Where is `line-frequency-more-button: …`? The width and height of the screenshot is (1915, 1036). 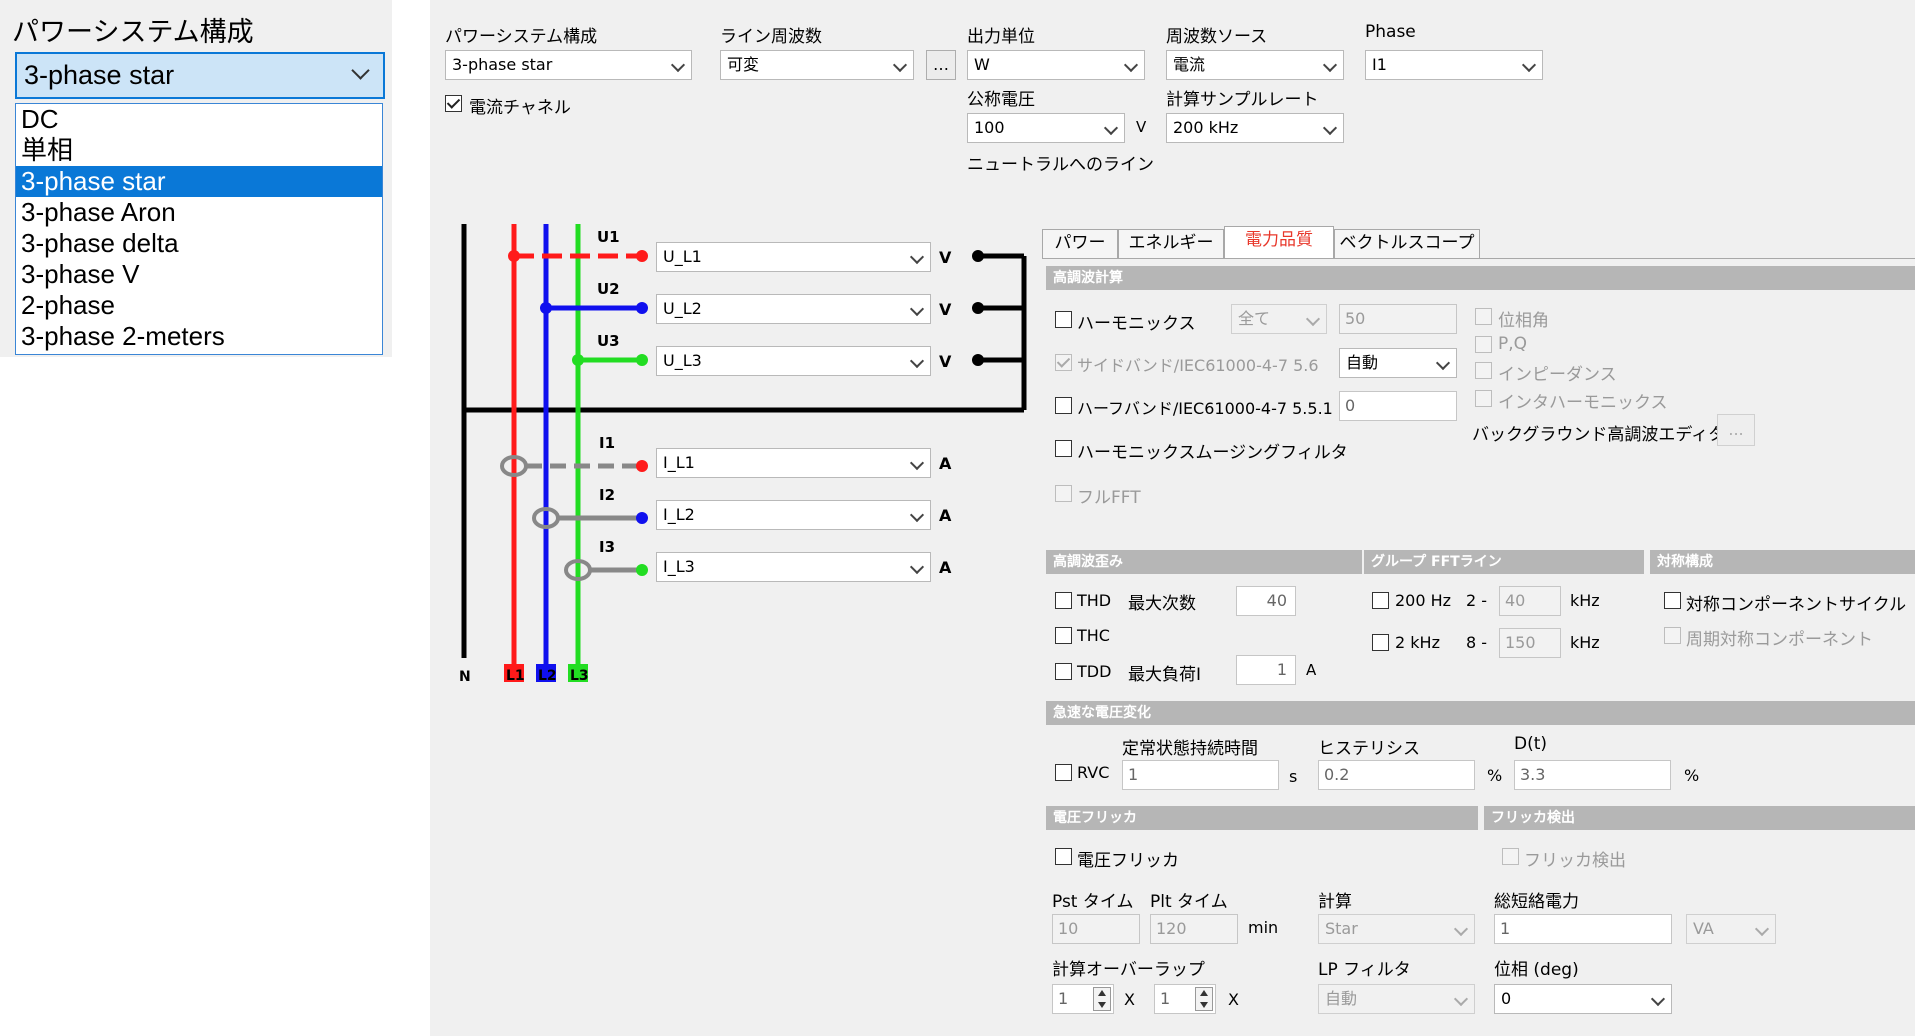 line-frequency-more-button: … is located at coordinates (941, 65).